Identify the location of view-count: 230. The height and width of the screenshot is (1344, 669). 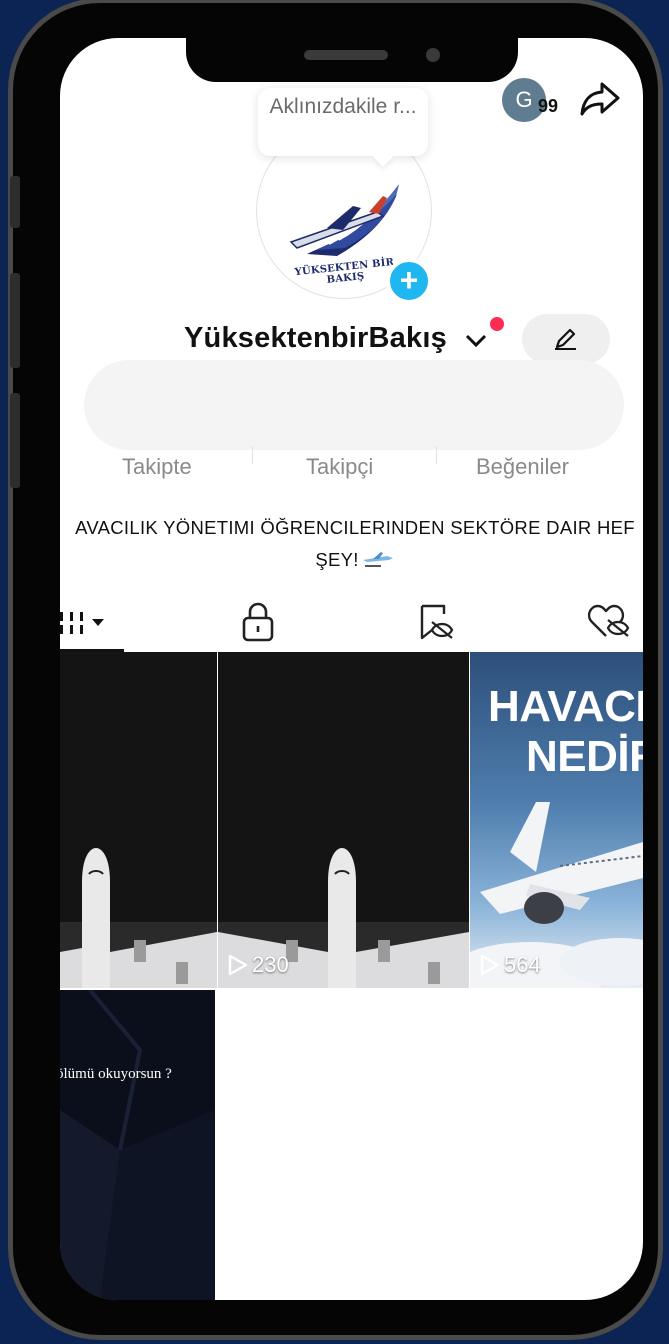
(258, 965).